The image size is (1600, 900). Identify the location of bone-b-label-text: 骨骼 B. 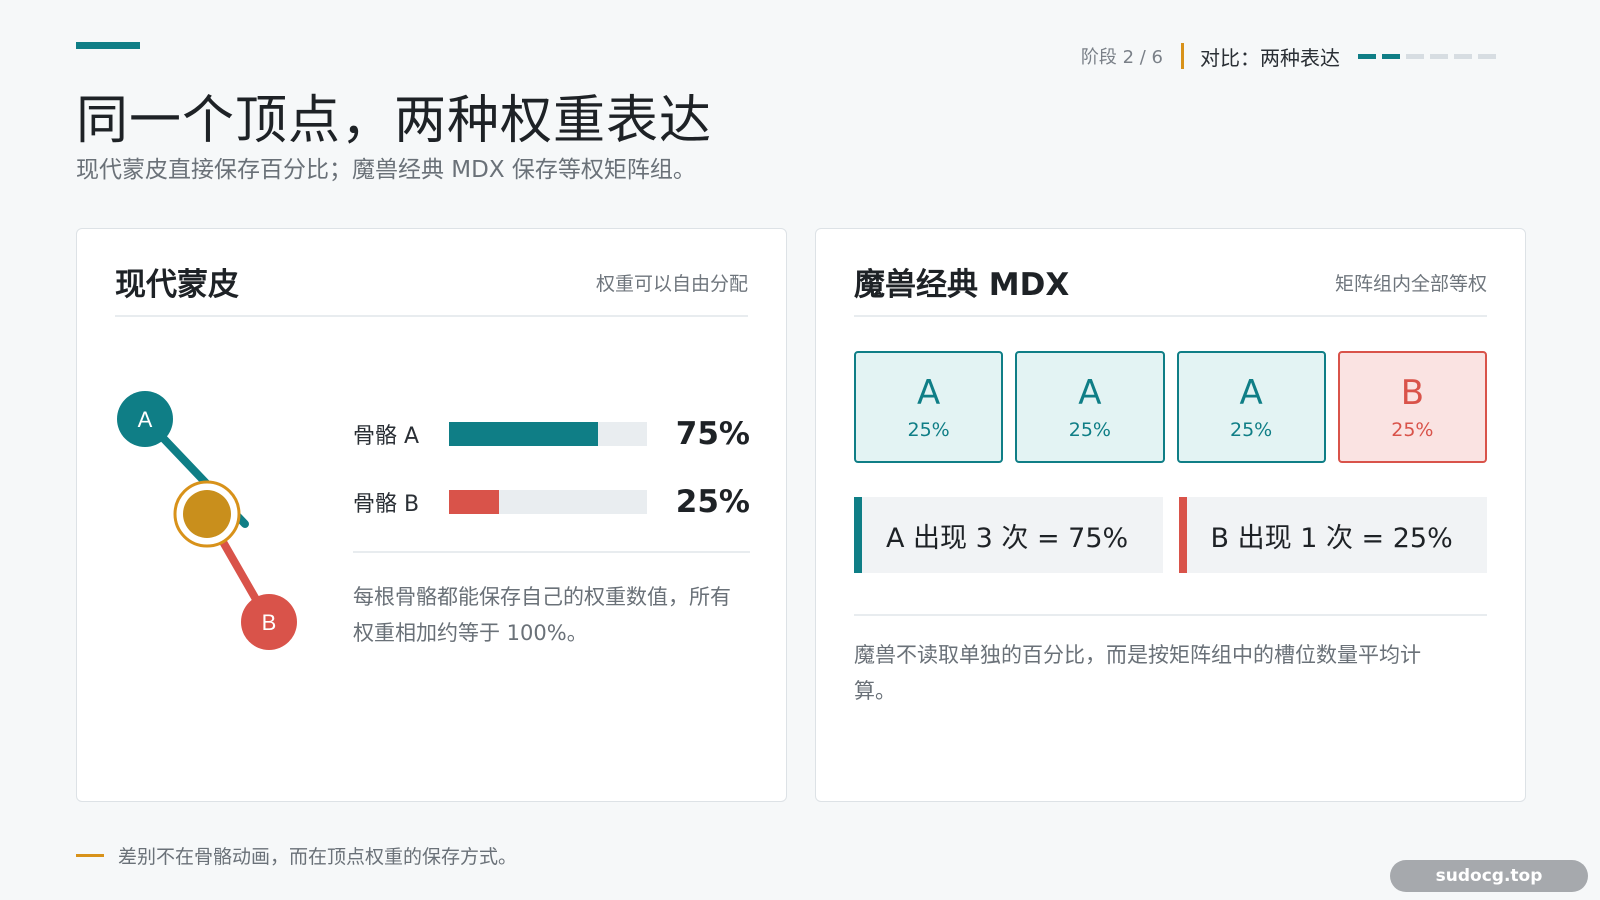
(386, 504).